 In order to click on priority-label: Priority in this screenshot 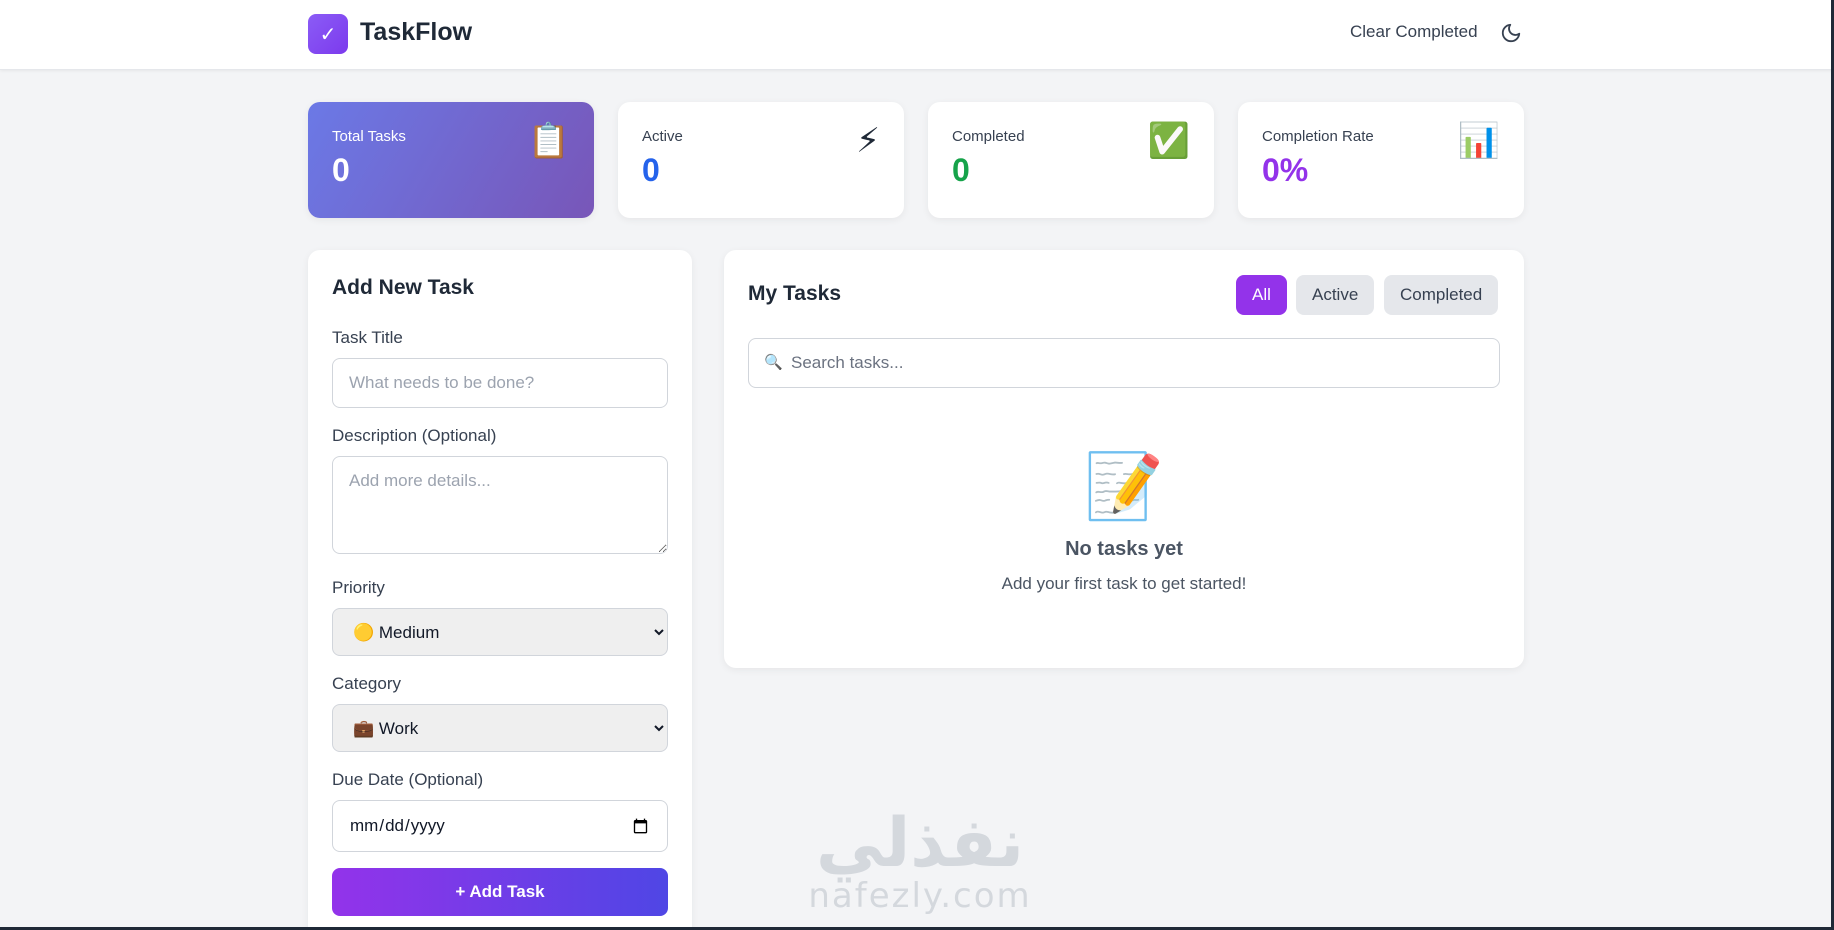, I will do `click(358, 587)`.